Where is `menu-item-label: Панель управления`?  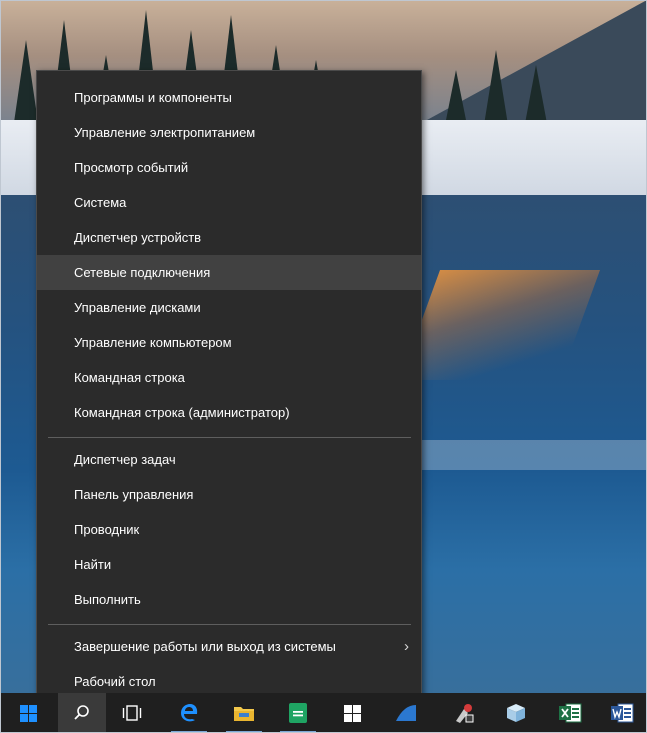 menu-item-label: Панель управления is located at coordinates (134, 494).